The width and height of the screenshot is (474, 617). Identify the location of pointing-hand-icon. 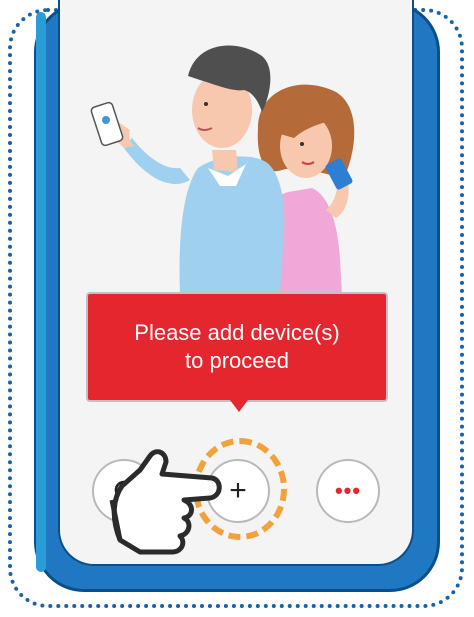
(165, 502).